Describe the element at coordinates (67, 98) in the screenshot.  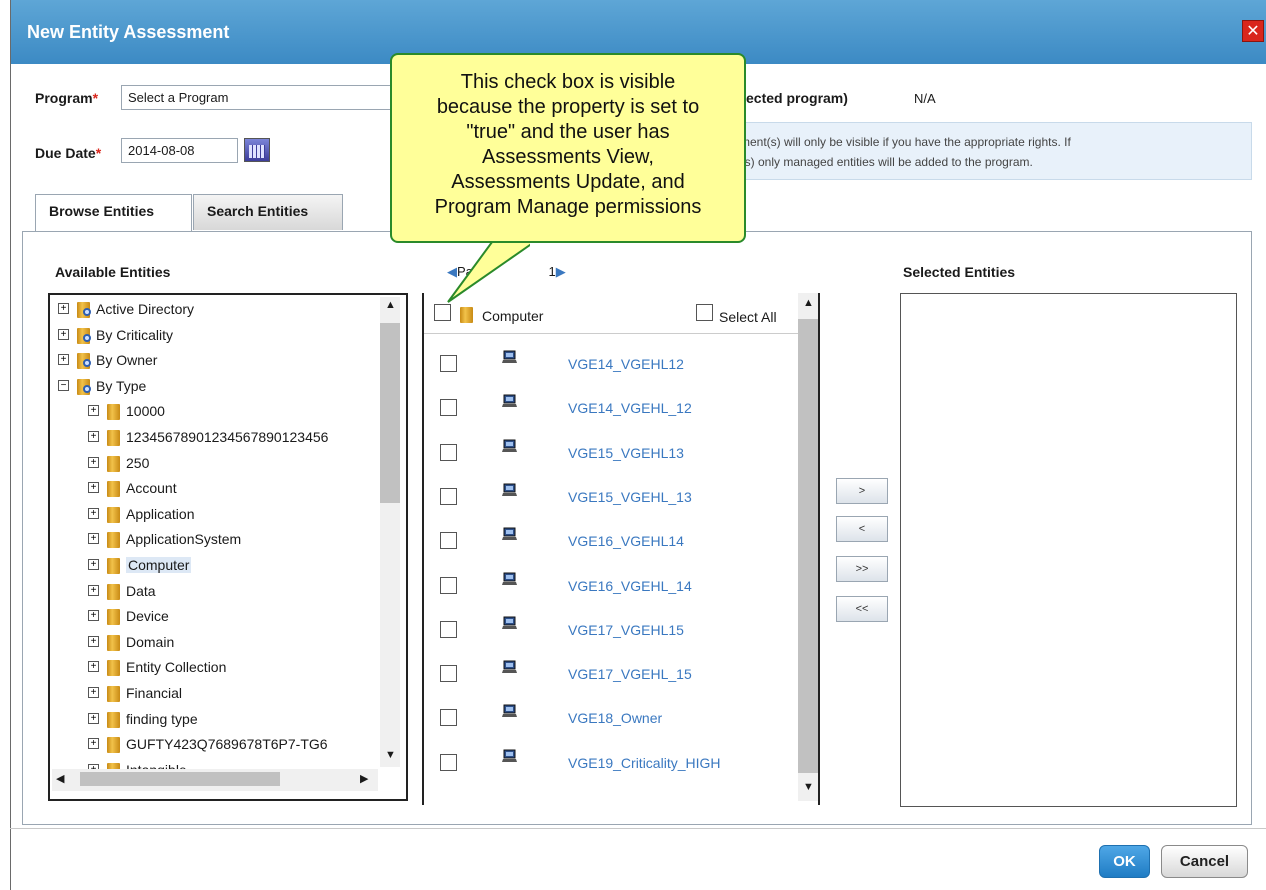
I see `program-label: Program*` at that location.